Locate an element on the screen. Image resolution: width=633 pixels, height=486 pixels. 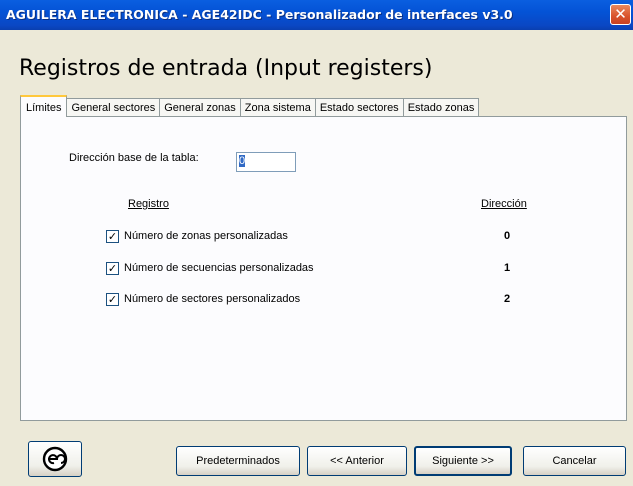
tab-estado-sectores: Estado sectores is located at coordinates (359, 107).